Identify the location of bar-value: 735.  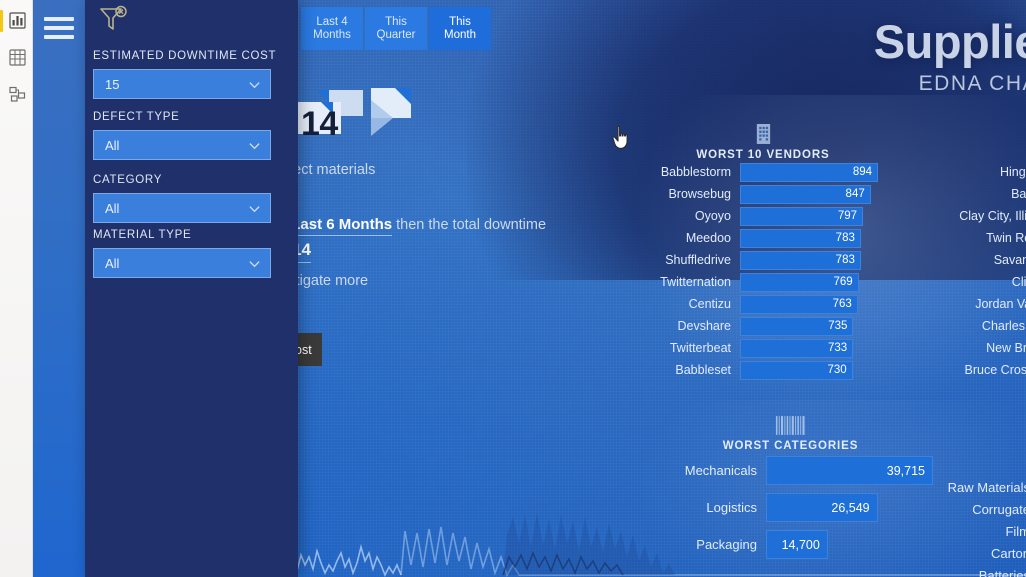
(838, 326).